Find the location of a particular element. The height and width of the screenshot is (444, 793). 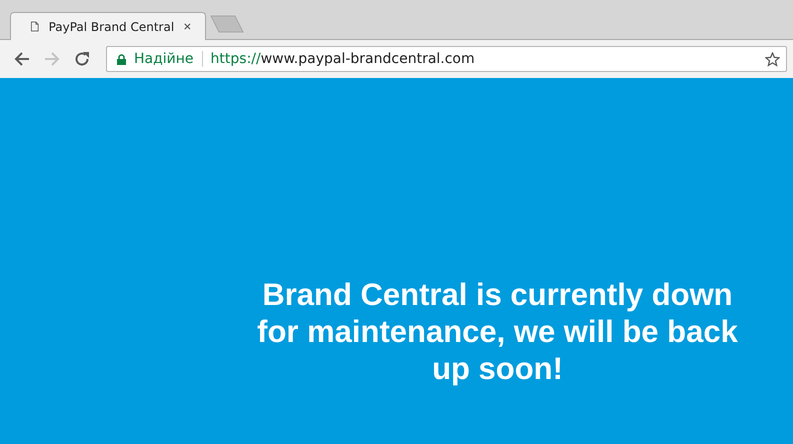

close-icon is located at coordinates (187, 26).